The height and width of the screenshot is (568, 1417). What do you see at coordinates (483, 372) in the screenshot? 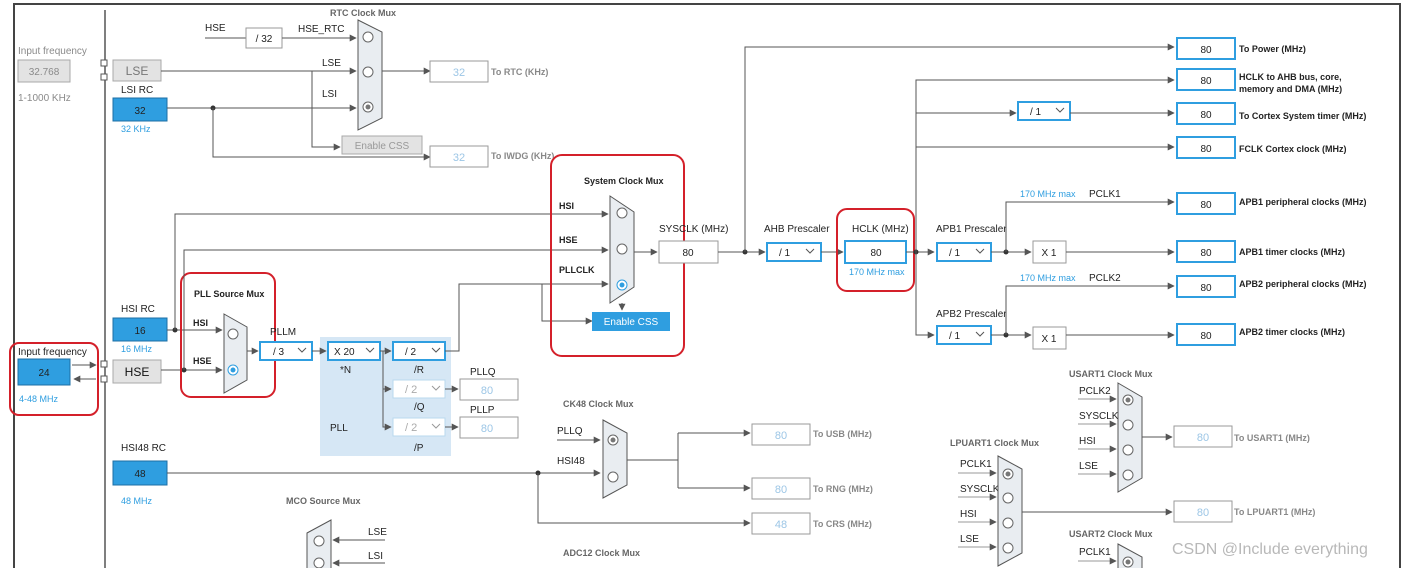
I see `pllq-label: PLLQ` at bounding box center [483, 372].